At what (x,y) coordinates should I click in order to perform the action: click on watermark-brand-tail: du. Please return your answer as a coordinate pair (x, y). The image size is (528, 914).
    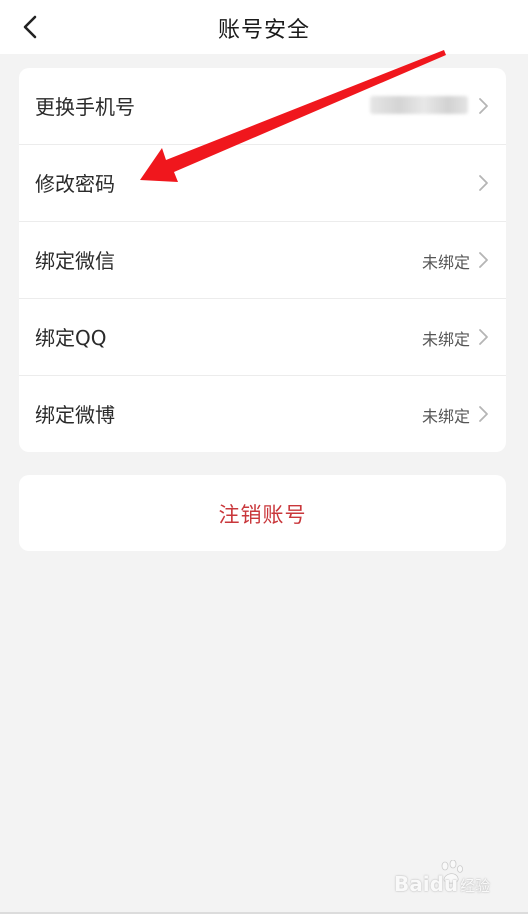
    Looking at the image, I should click on (444, 884).